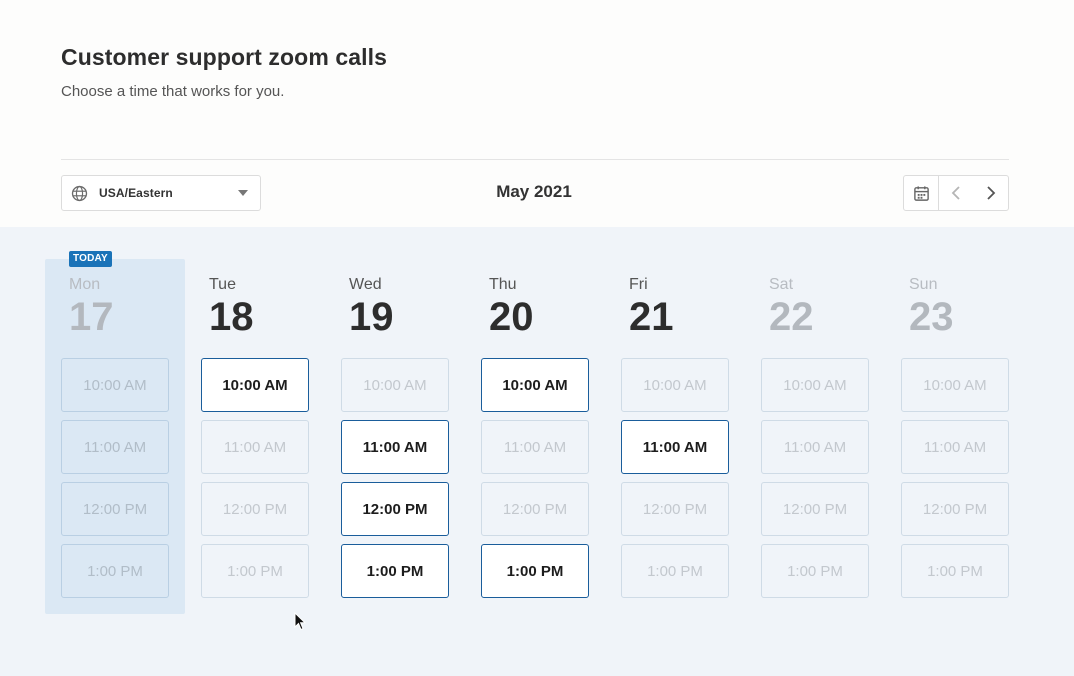  I want to click on page-title: Customer support zoom calls, so click(224, 57).